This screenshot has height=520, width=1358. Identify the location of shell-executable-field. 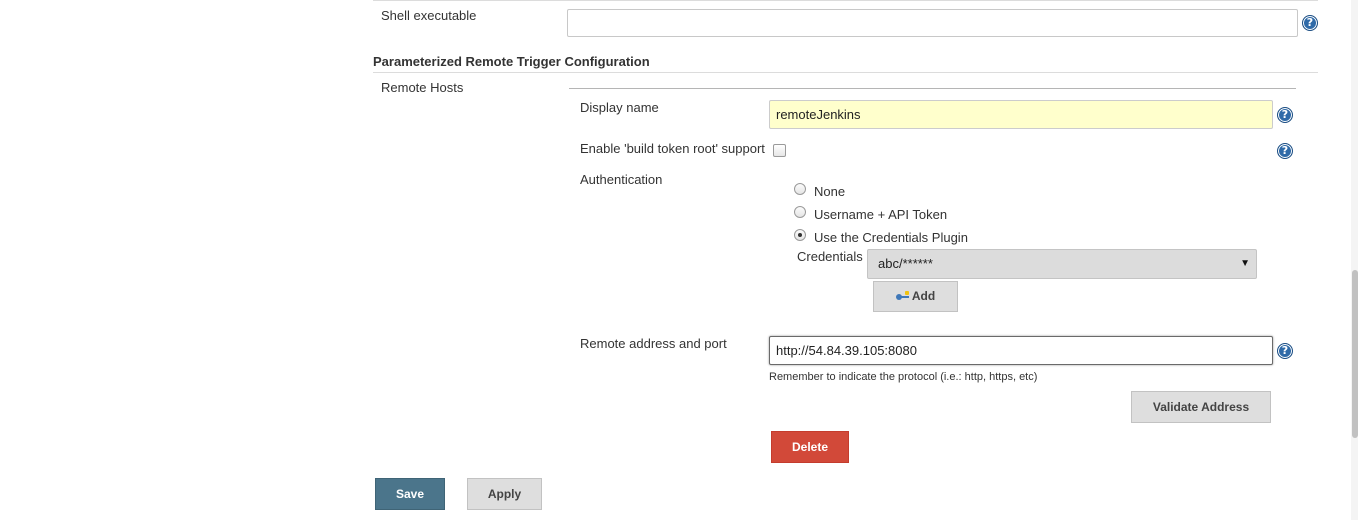
(932, 23).